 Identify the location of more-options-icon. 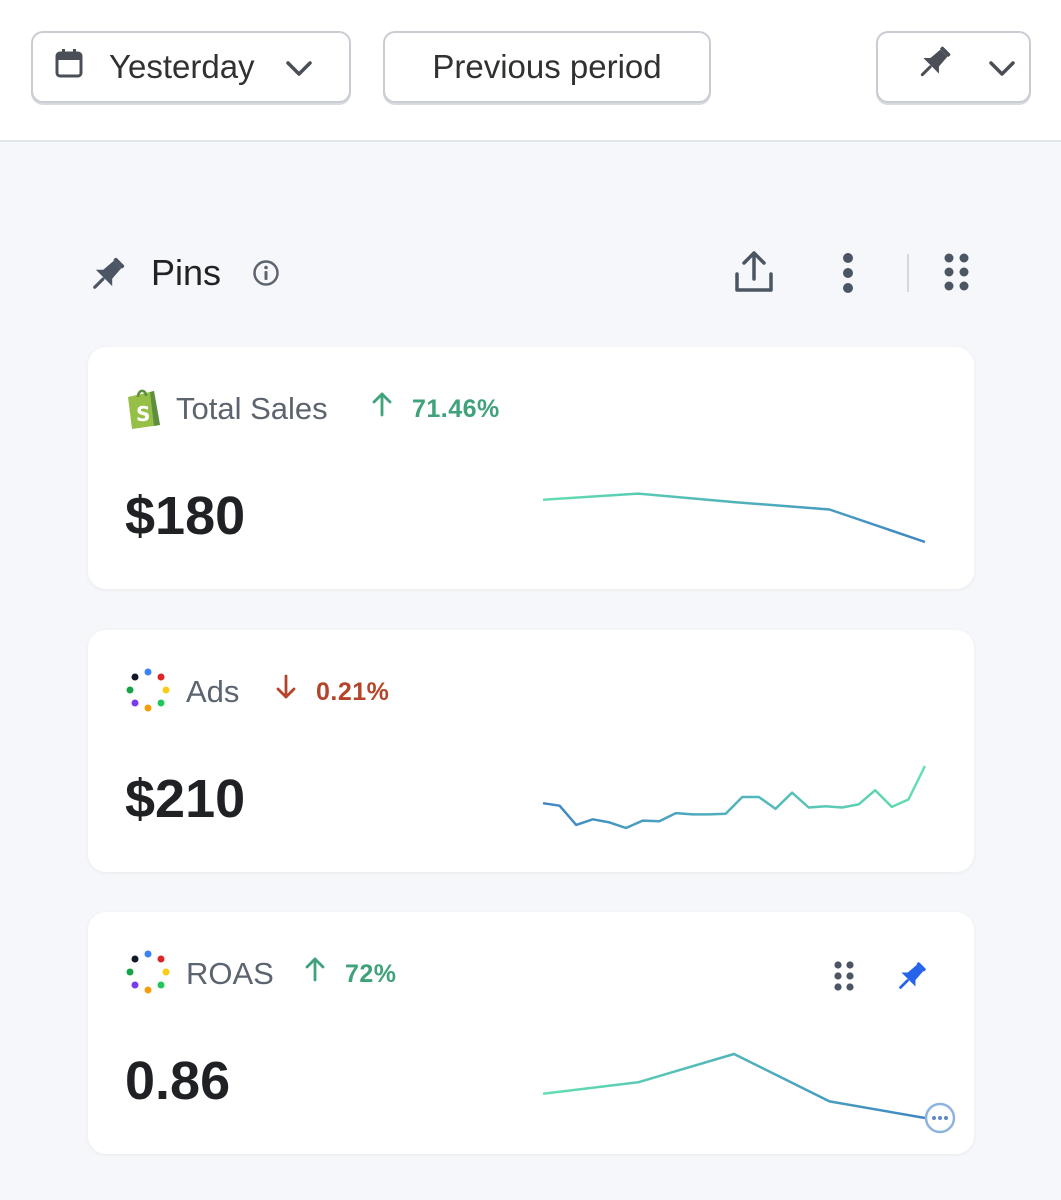
(940, 1120).